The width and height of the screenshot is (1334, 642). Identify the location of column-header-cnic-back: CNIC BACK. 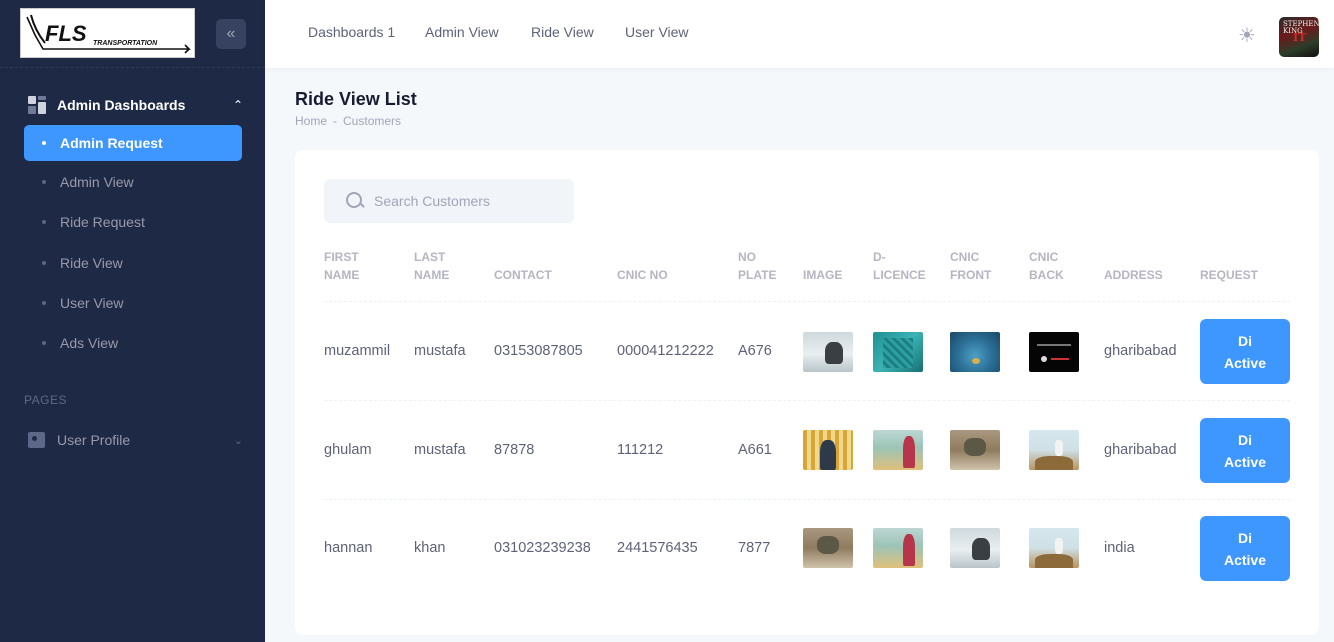
(1046, 266).